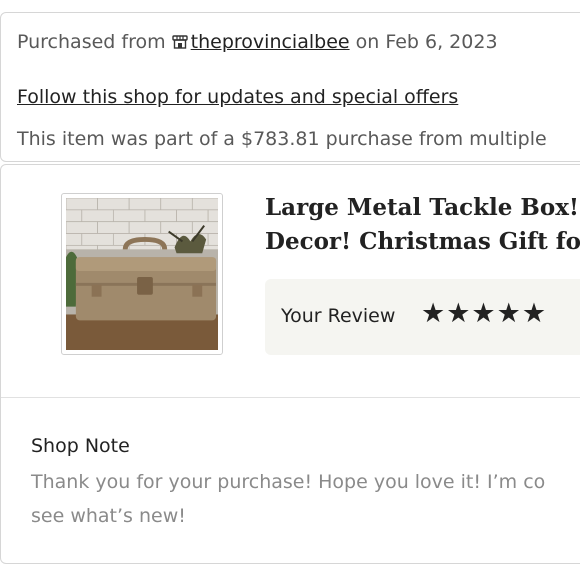  I want to click on shop-link: theprovincialbee, so click(260, 42).